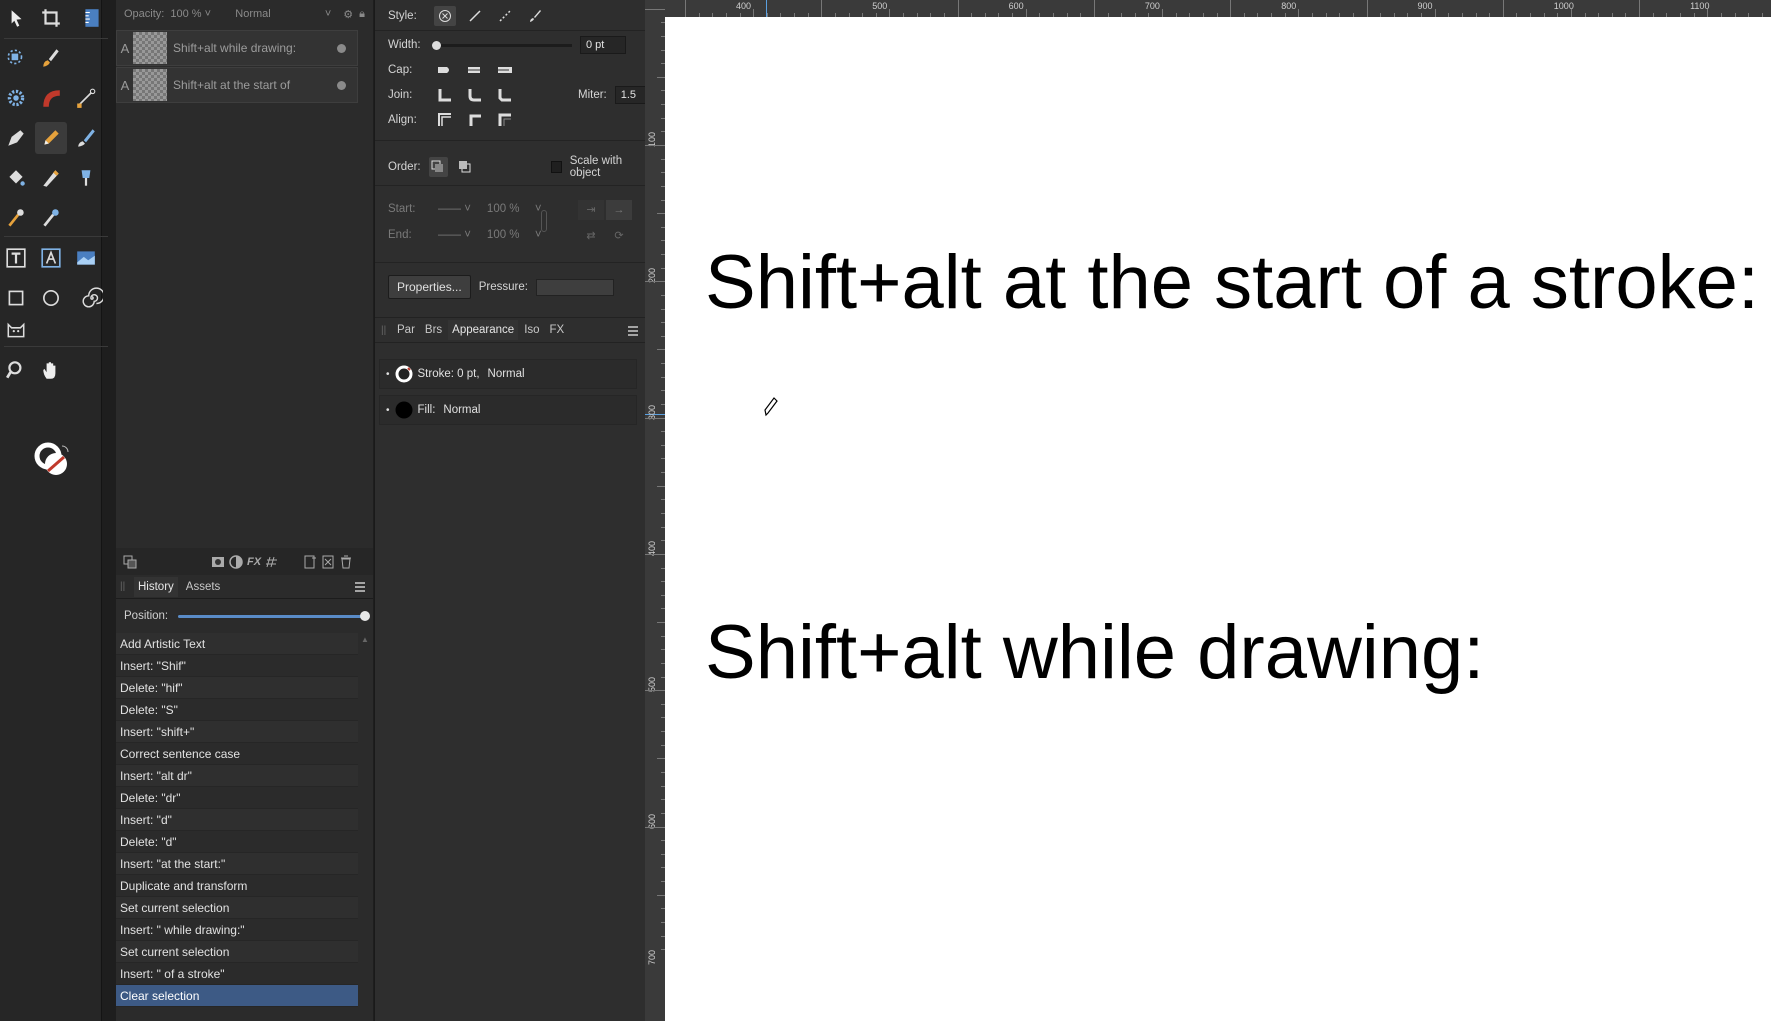  What do you see at coordinates (483, 330) in the screenshot?
I see `tab-appearance: Appearance` at bounding box center [483, 330].